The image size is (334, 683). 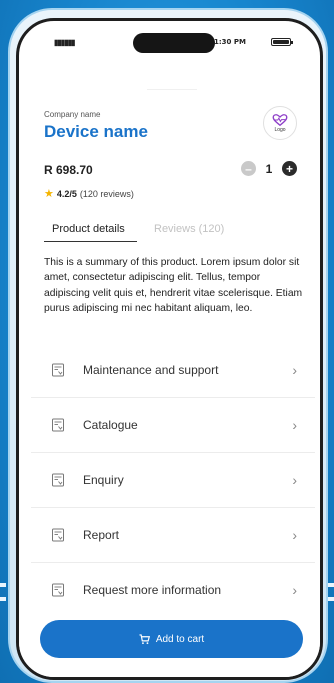 I want to click on cart-icon, so click(x=144, y=638).